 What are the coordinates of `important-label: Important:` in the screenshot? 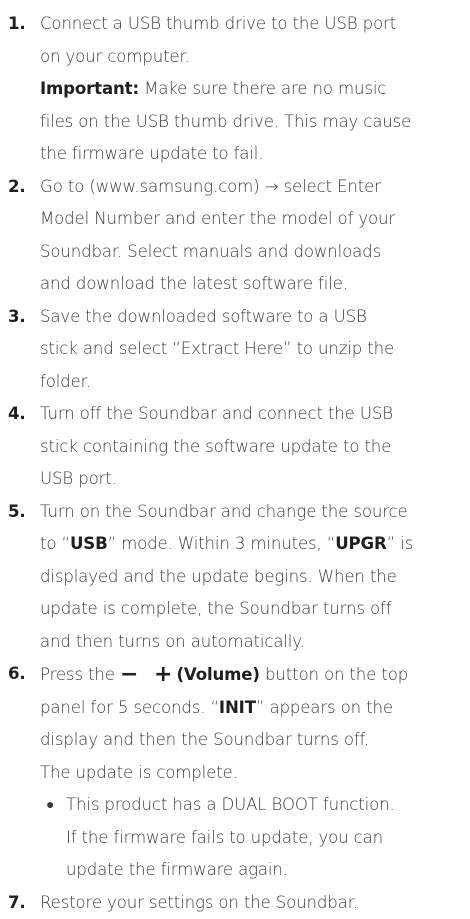 It's located at (89, 88).